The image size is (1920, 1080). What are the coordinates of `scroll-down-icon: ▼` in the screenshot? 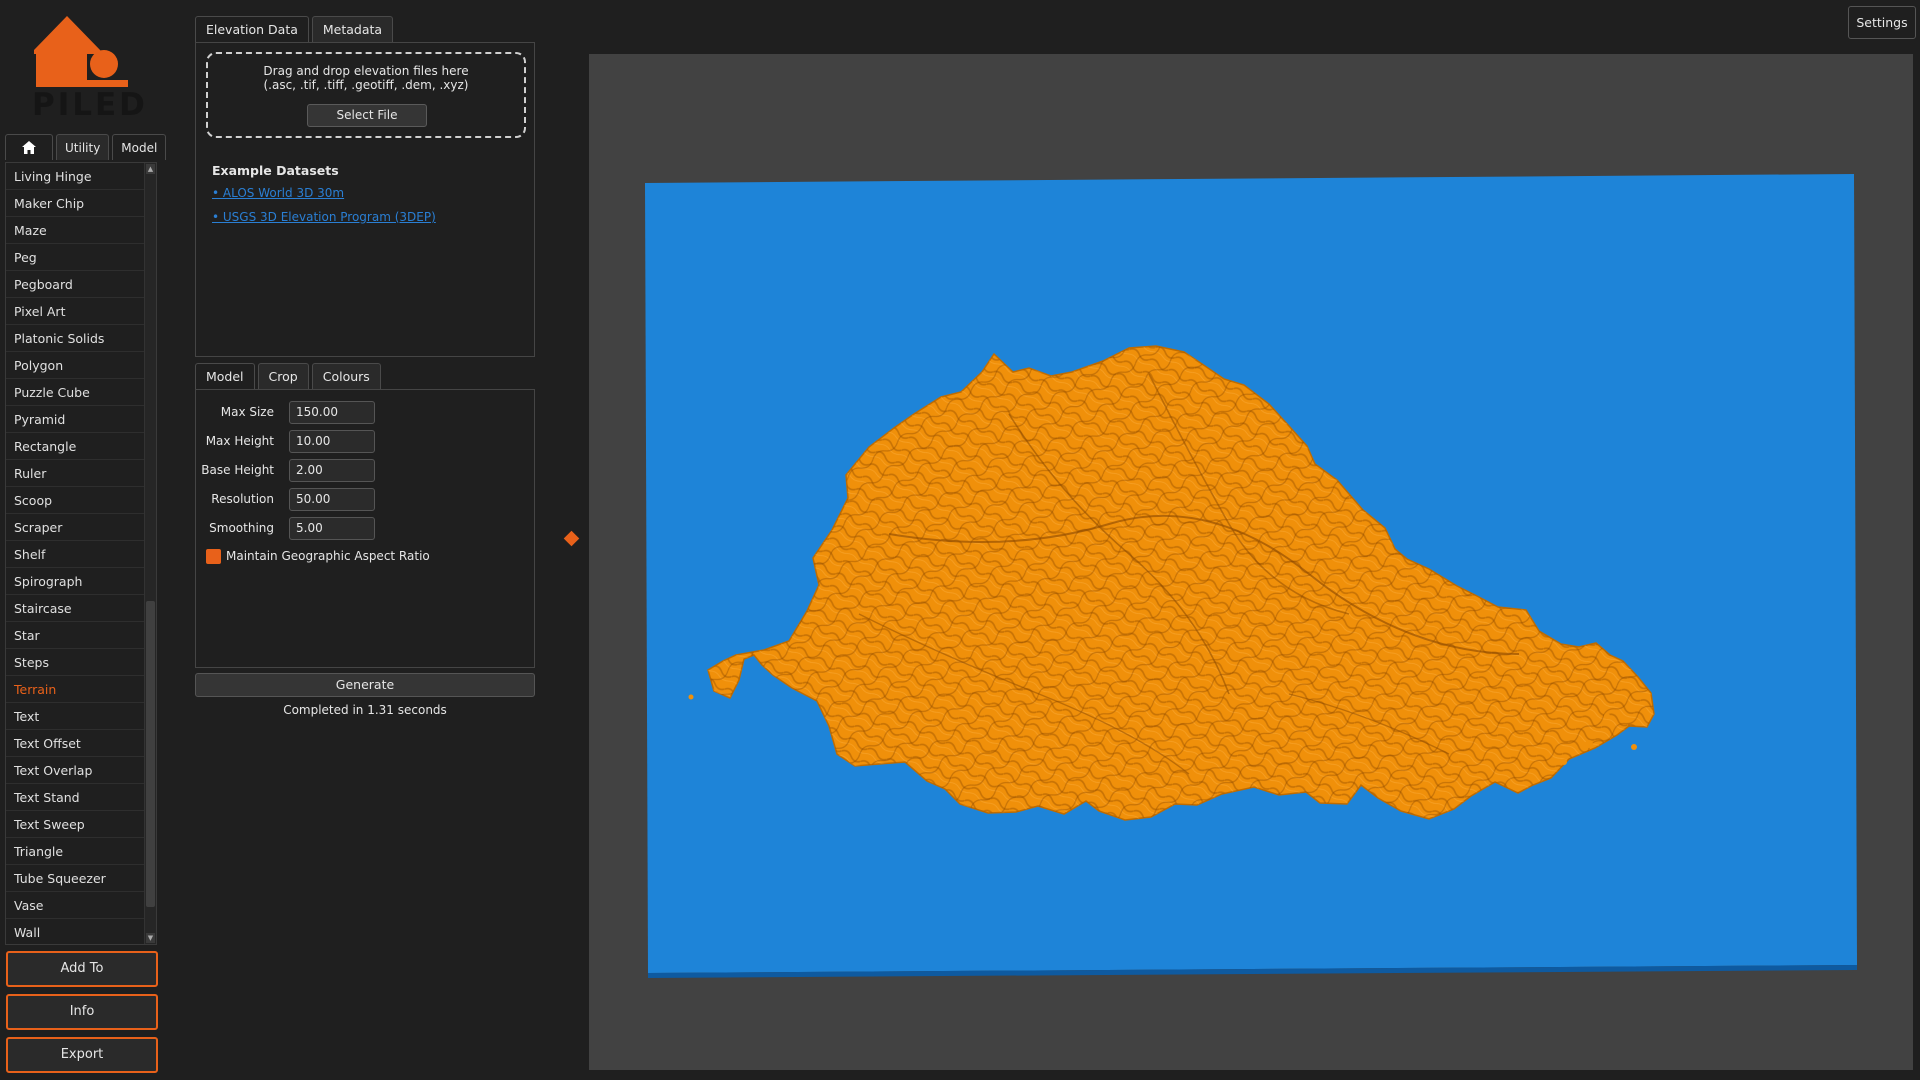 It's located at (150, 938).